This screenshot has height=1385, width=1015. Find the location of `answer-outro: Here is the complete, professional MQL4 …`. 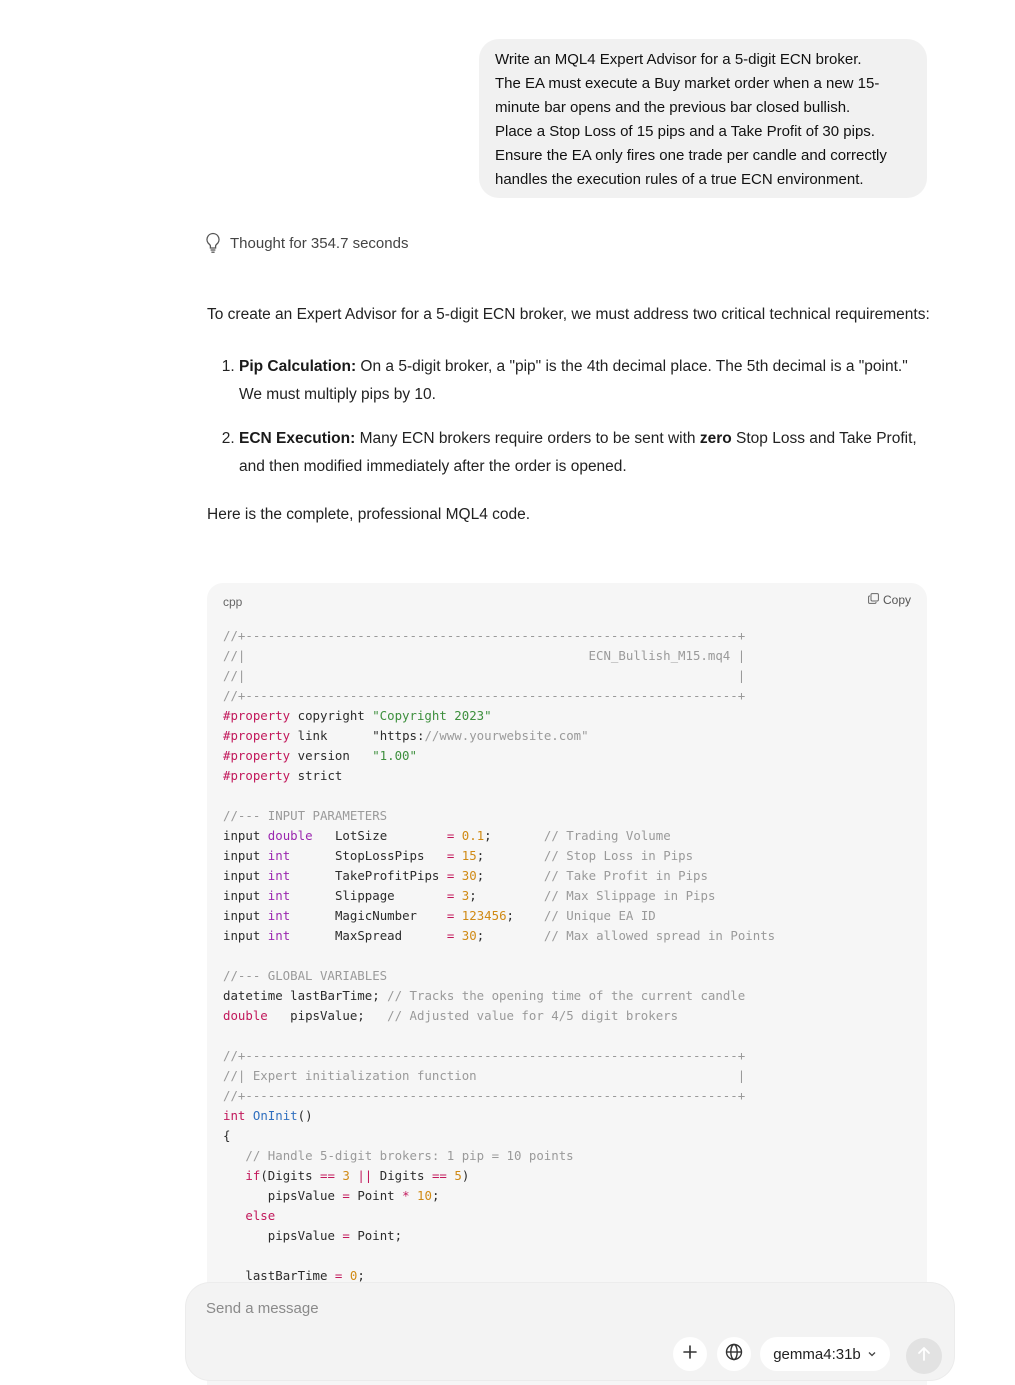

answer-outro: Here is the complete, professional MQL4 … is located at coordinates (369, 514).